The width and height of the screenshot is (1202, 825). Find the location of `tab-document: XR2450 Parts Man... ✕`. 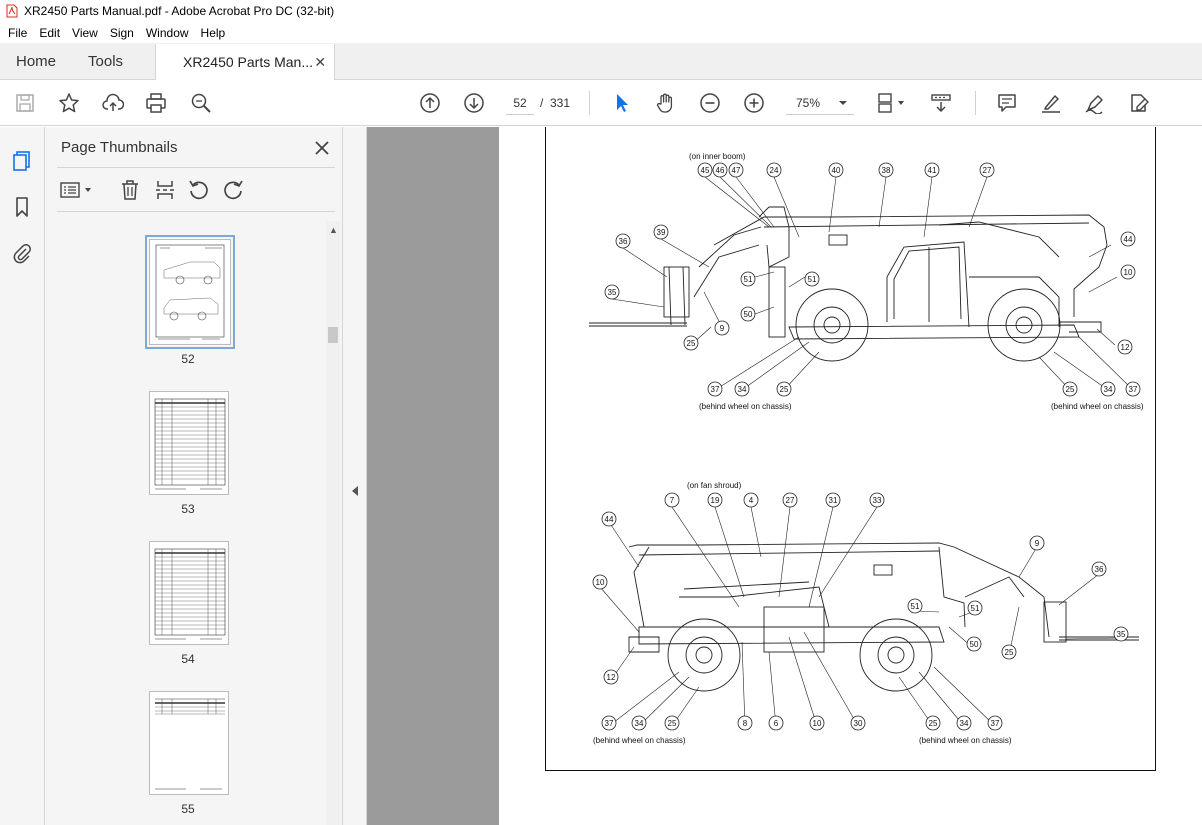

tab-document: XR2450 Parts Man... ✕ is located at coordinates (245, 62).